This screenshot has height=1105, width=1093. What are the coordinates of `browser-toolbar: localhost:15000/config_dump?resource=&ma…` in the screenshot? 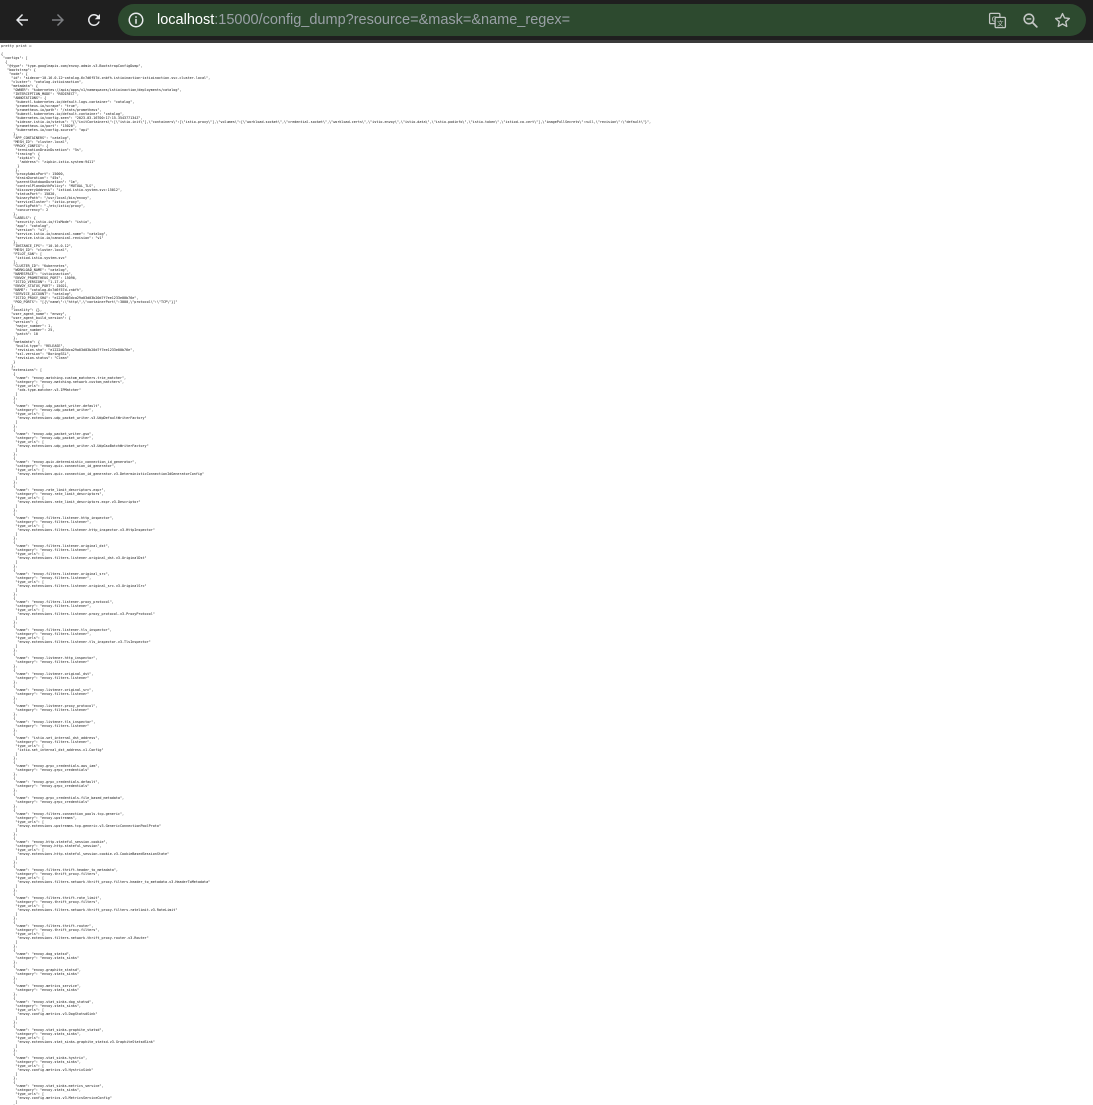 It's located at (546, 20).